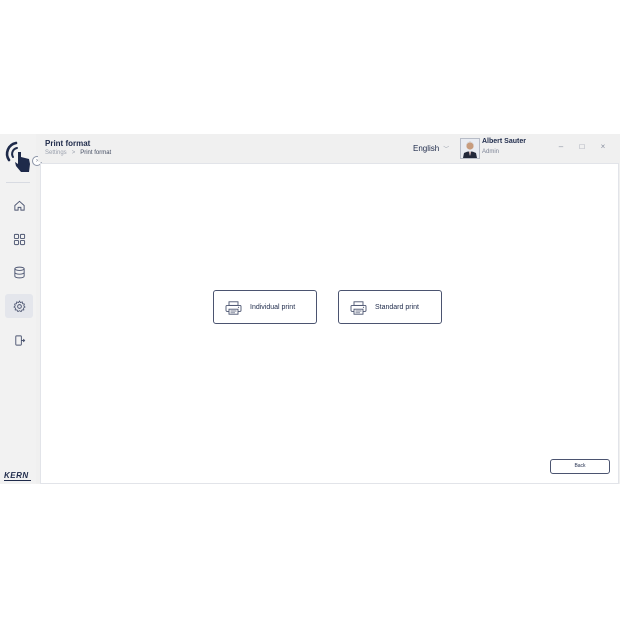 This screenshot has width=620, height=620. I want to click on sidebar-item-settings, so click(19, 306).